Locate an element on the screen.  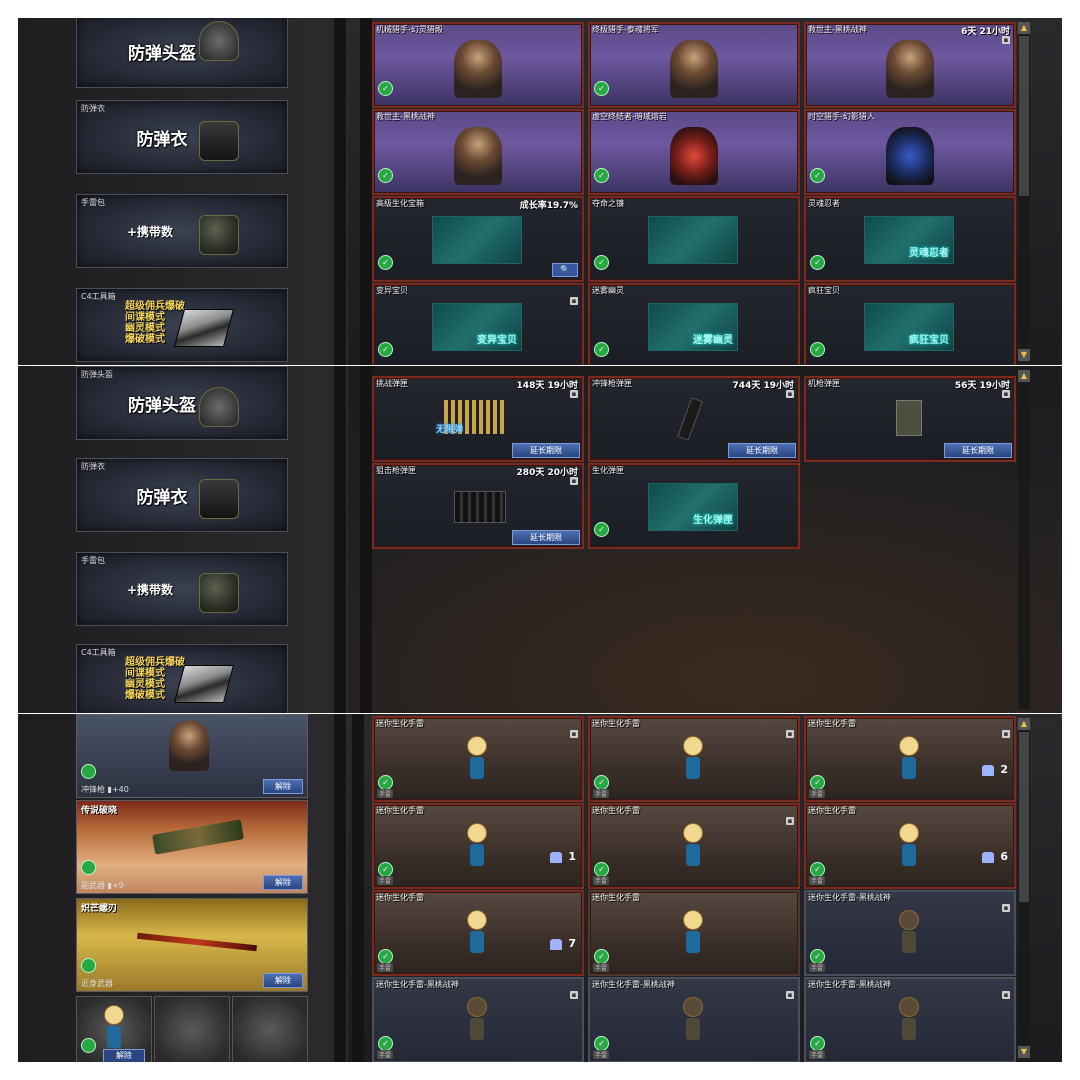
magazine-image is located at coordinates (909, 418).